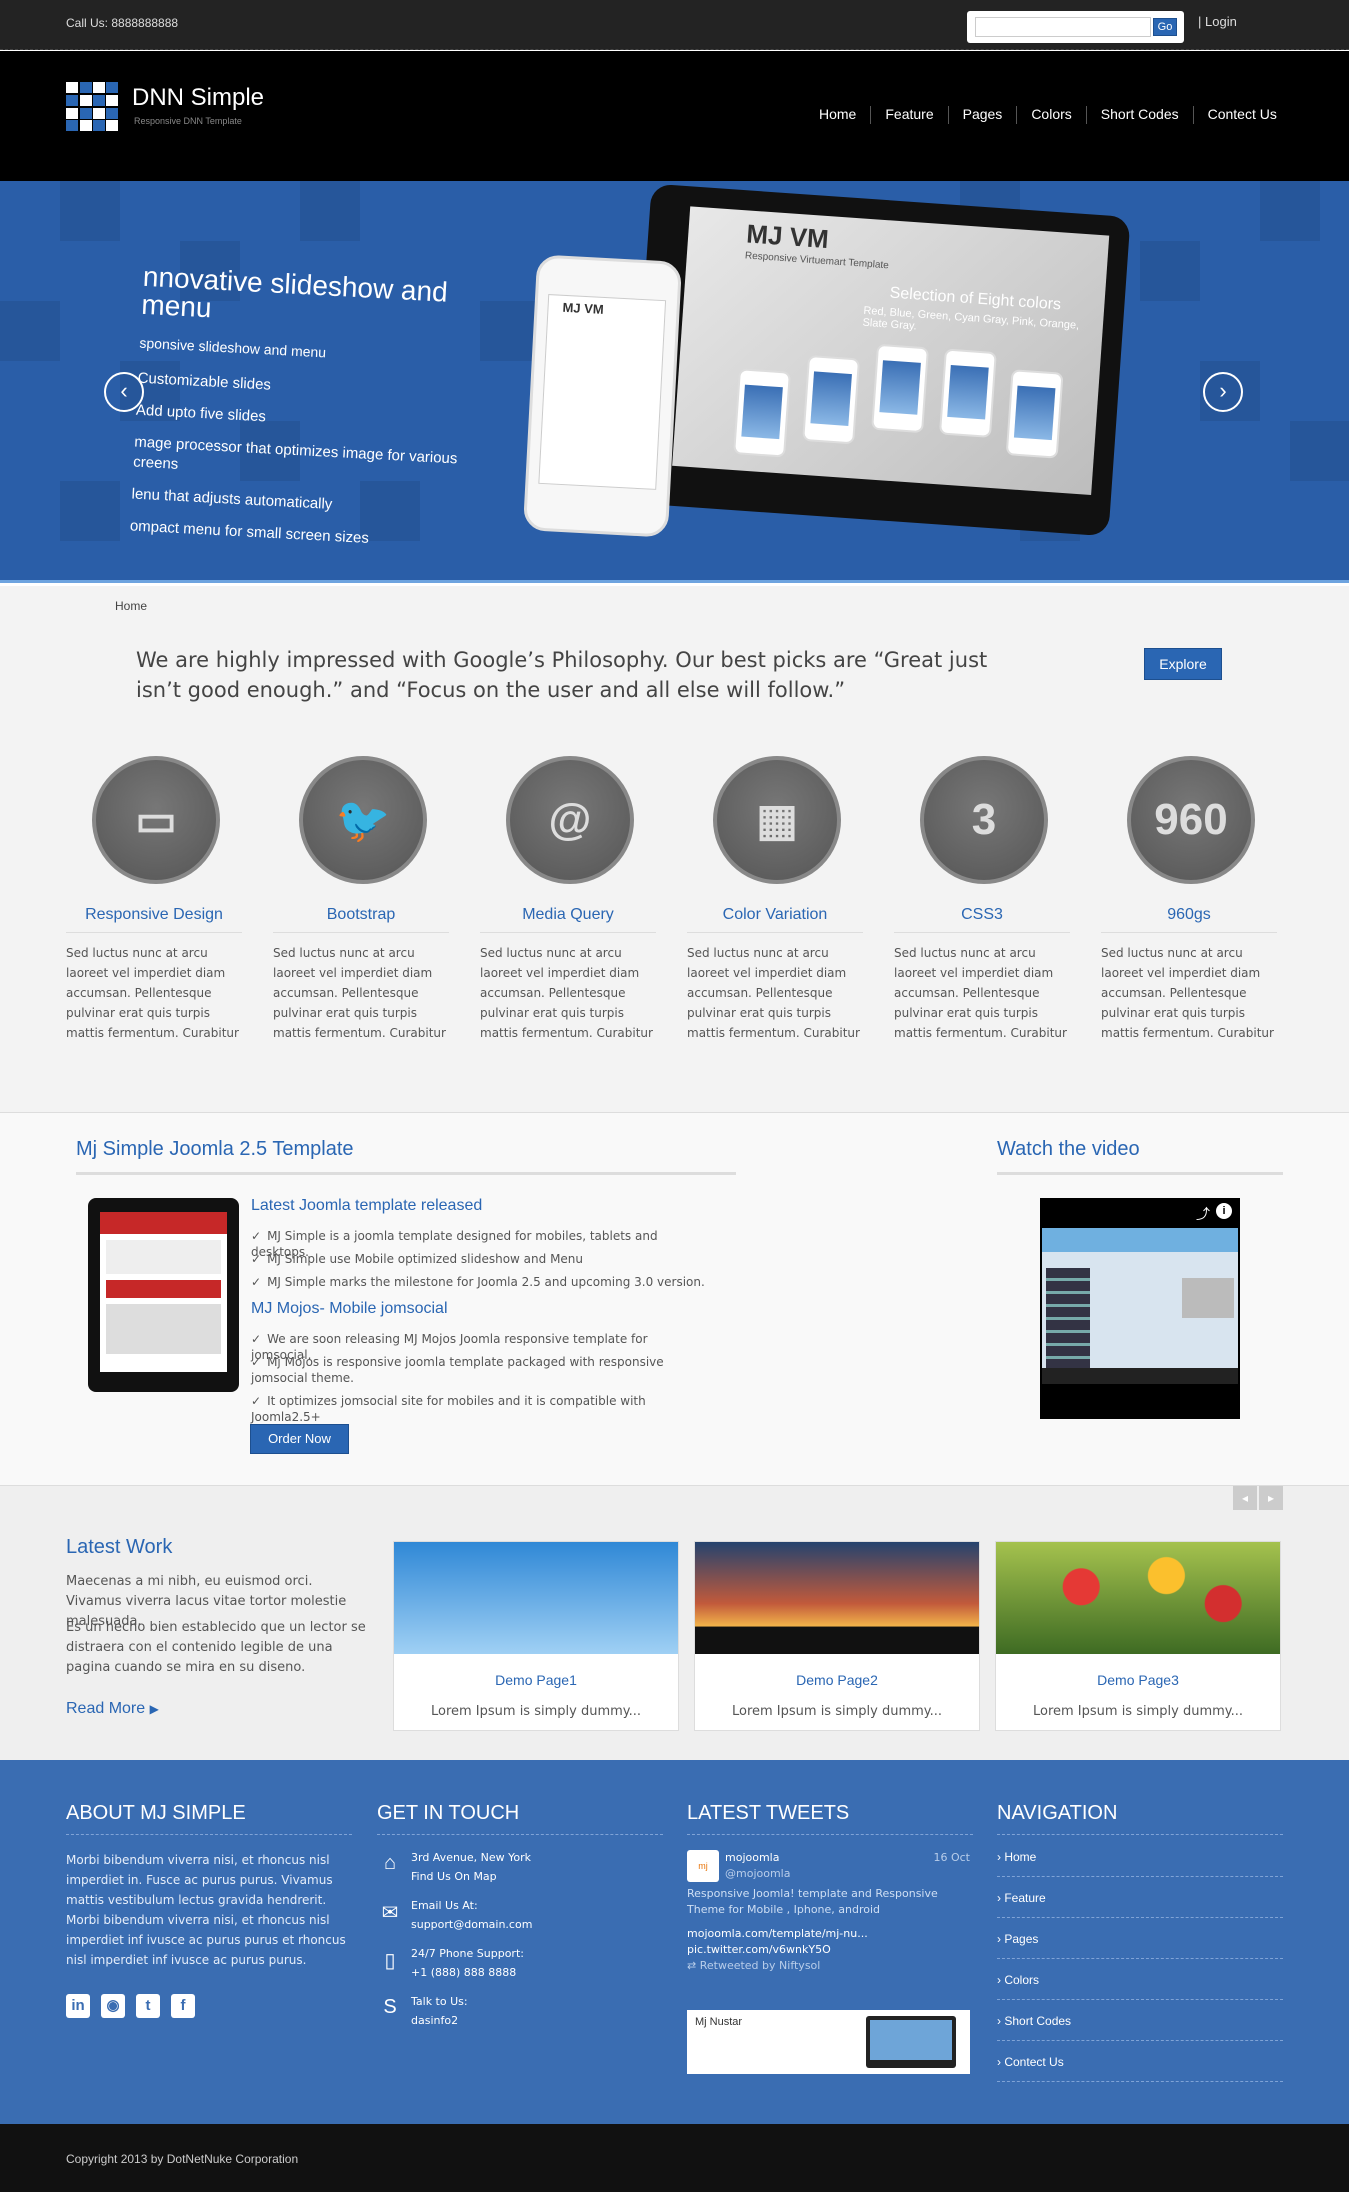 The height and width of the screenshot is (2192, 1349). I want to click on linkedin-icon: in, so click(78, 2006).